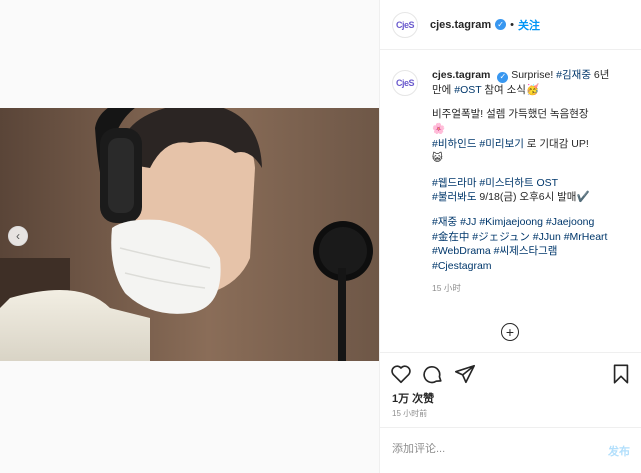  What do you see at coordinates (401, 375) in the screenshot?
I see `heart-icon` at bounding box center [401, 375].